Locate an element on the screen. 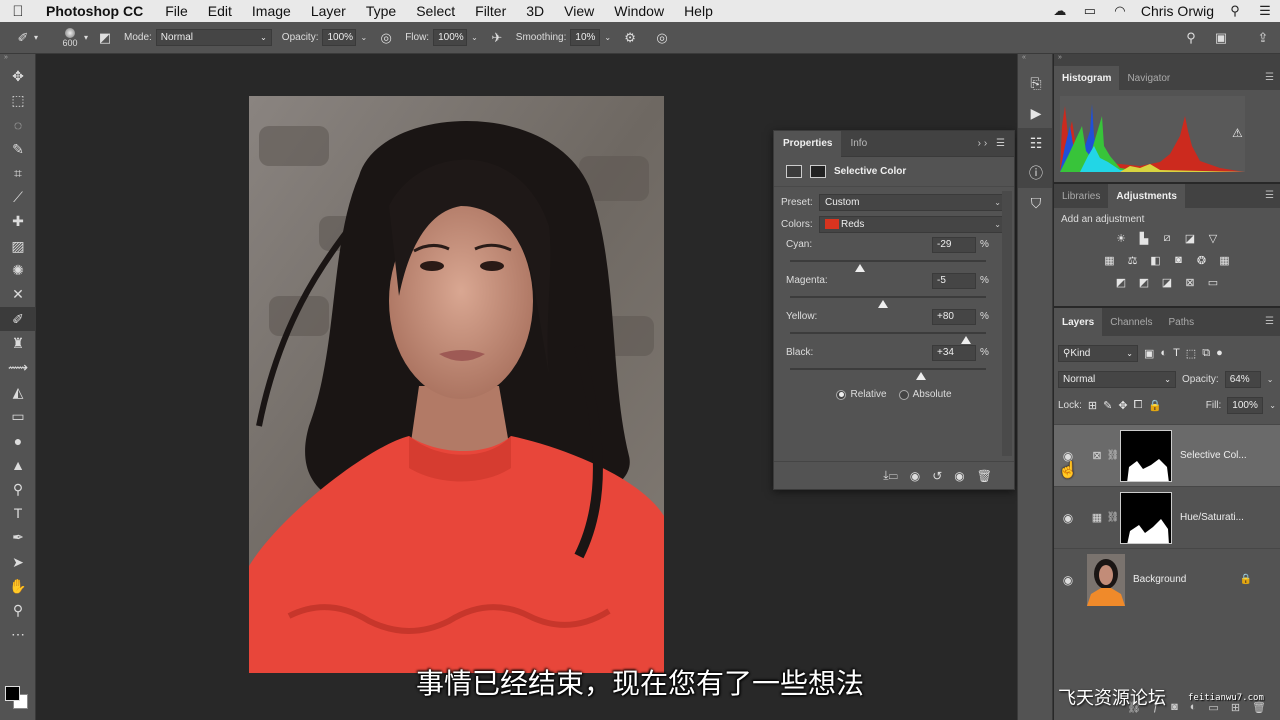 The image size is (1280, 720). filter-smart-icon: ⧉ is located at coordinates (1206, 353).